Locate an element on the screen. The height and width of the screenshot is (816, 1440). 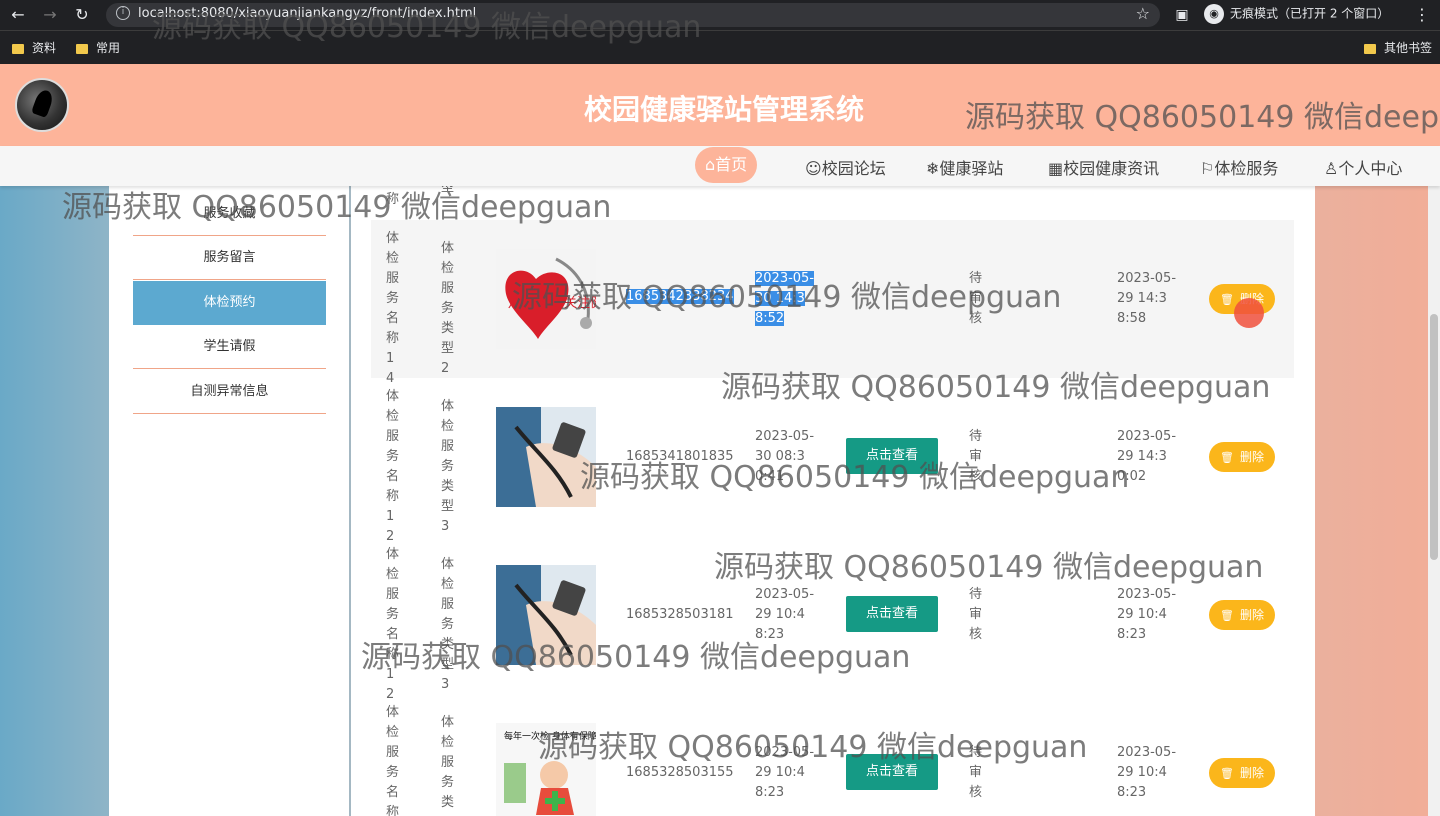
user-icon: ♙ is located at coordinates (1331, 168).